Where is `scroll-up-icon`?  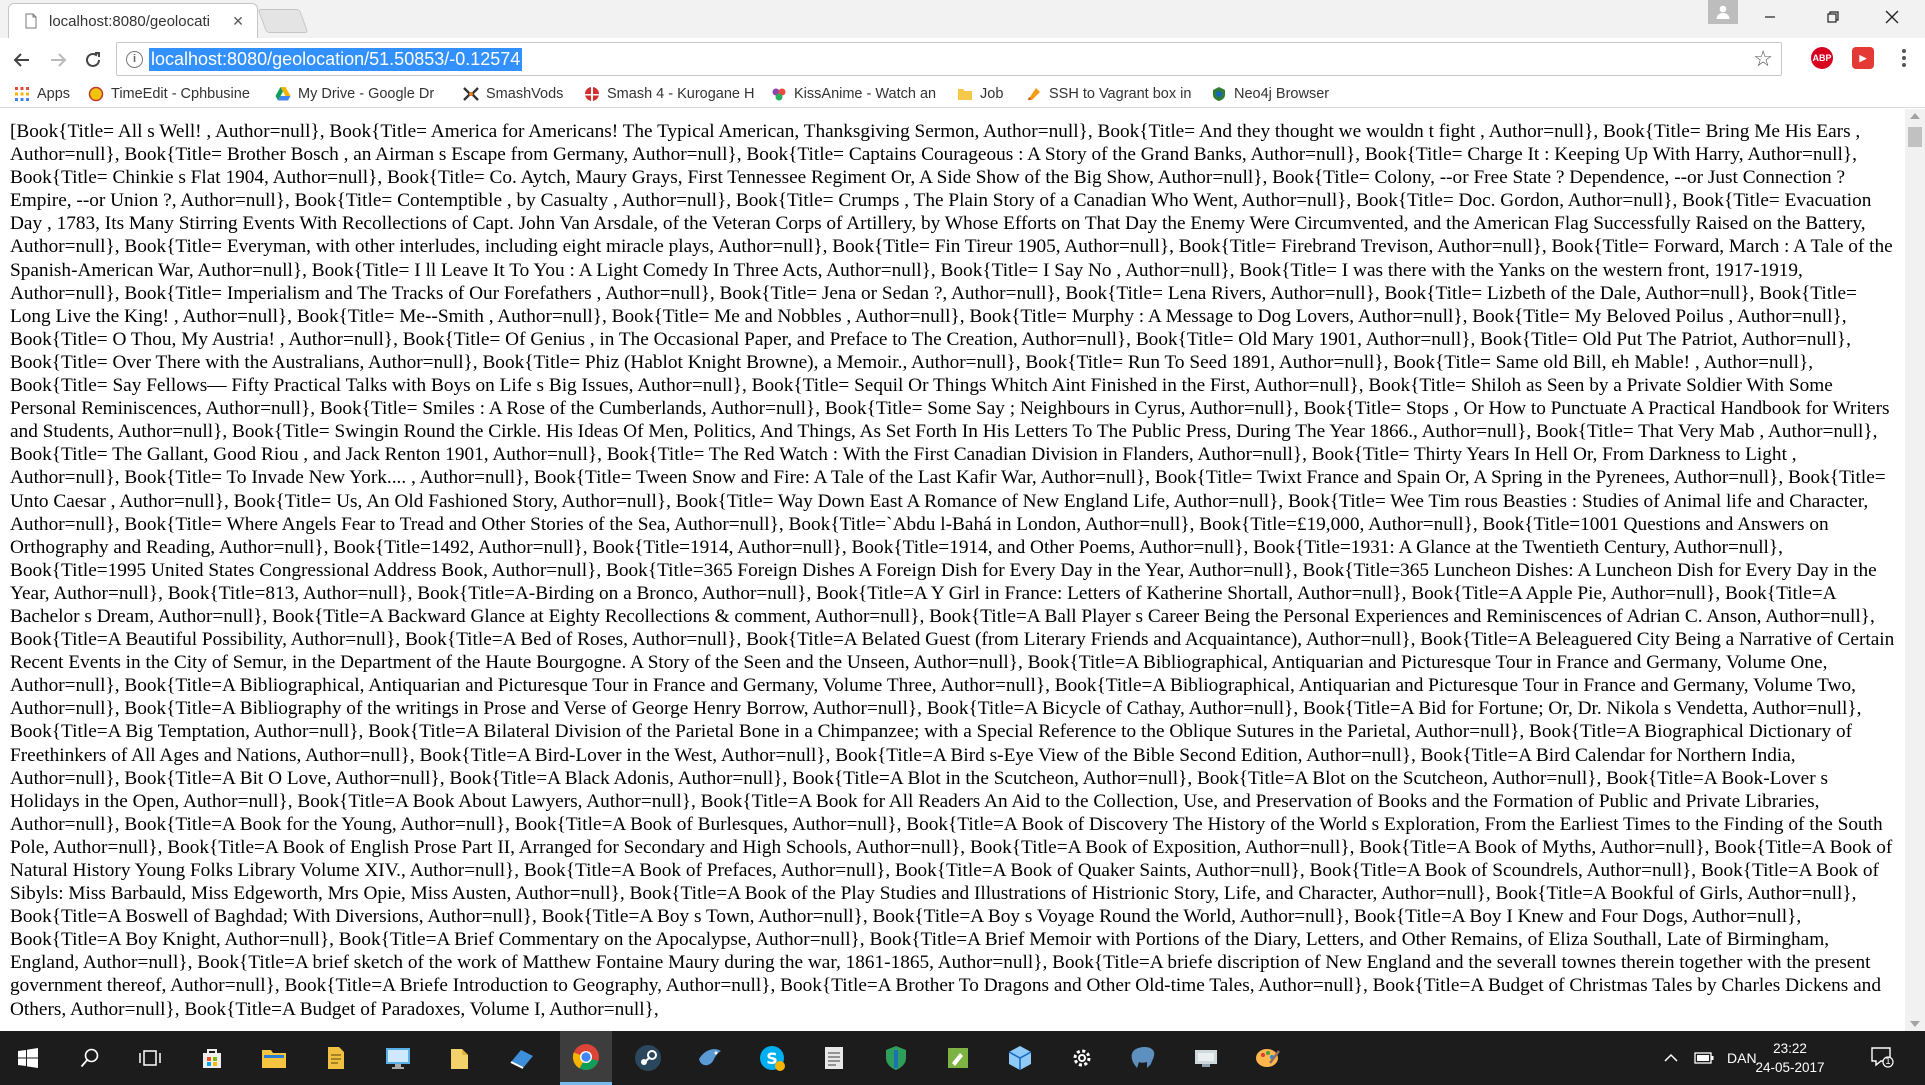 scroll-up-icon is located at coordinates (1915, 116).